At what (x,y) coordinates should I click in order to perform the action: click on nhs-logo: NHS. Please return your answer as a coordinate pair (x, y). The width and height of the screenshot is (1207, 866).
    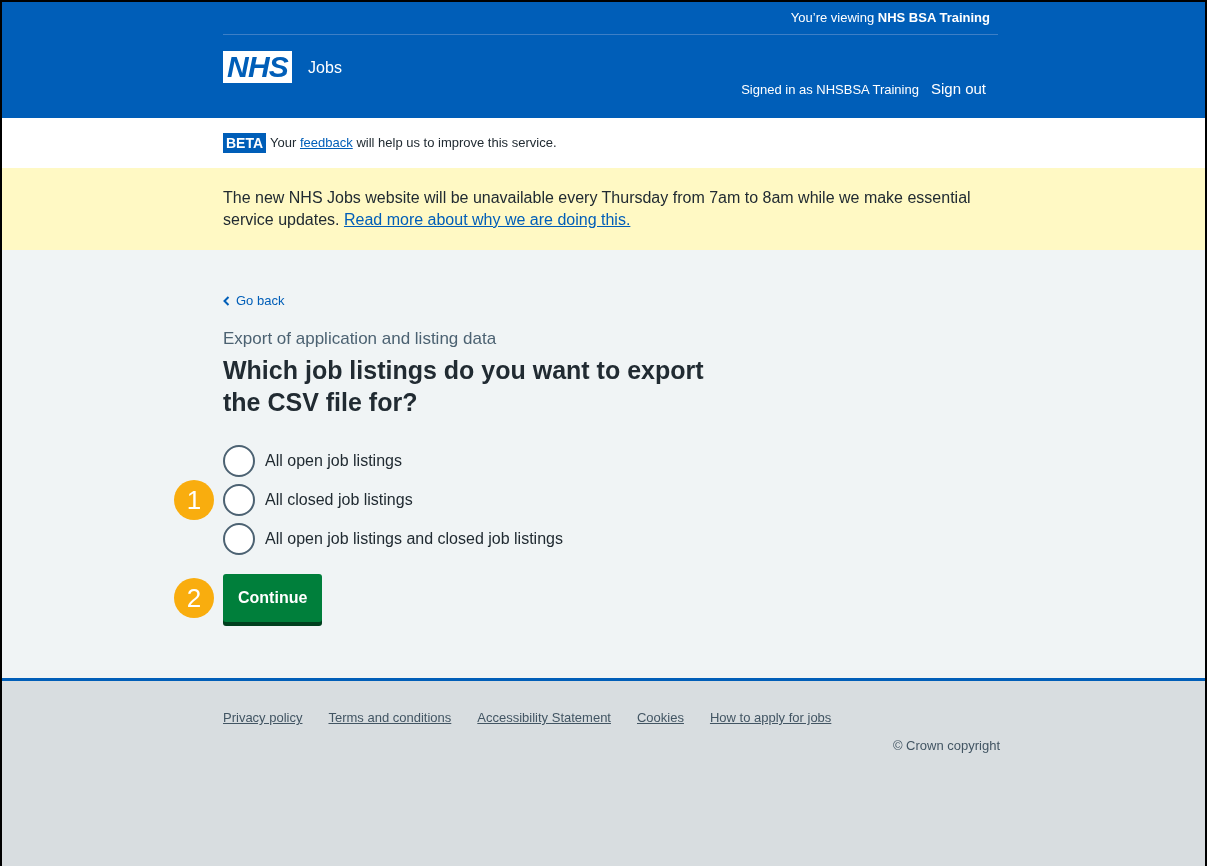
    Looking at the image, I should click on (258, 67).